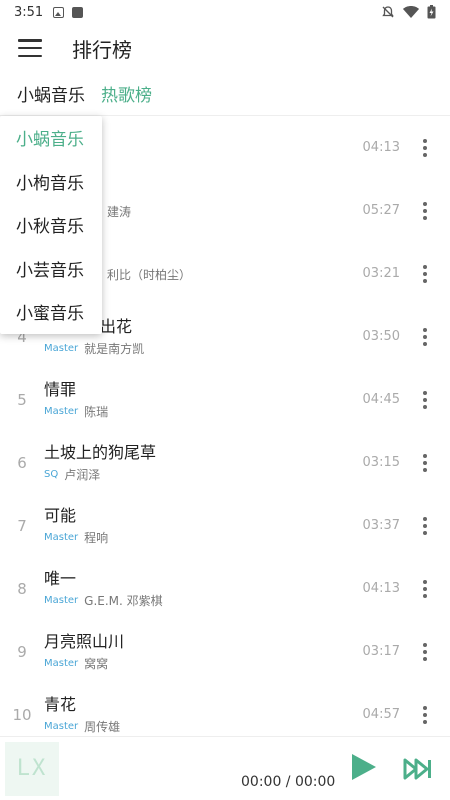  I want to click on song-artist: G.E.M. 邓紫棋, so click(123, 601).